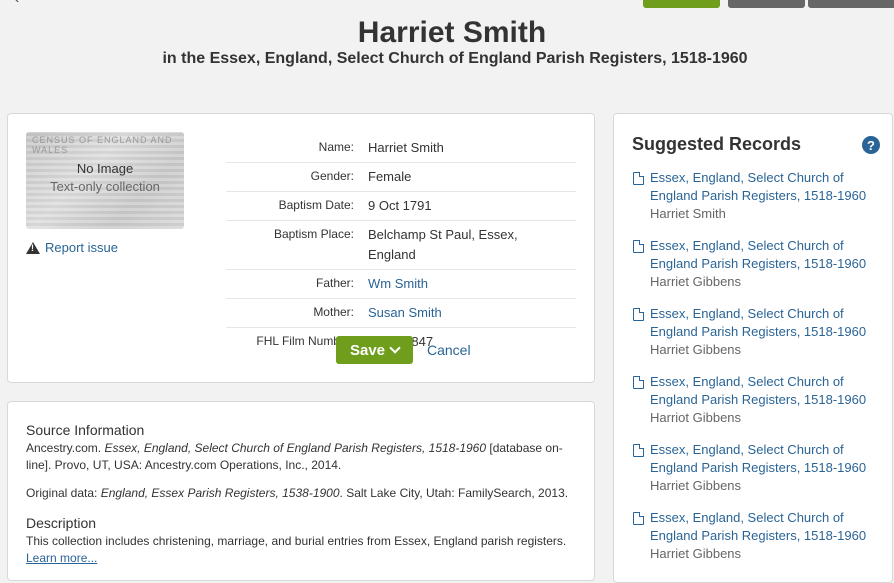 Image resolution: width=894 pixels, height=583 pixels. I want to click on fact-value: 9 Oct 1791, so click(400, 205).